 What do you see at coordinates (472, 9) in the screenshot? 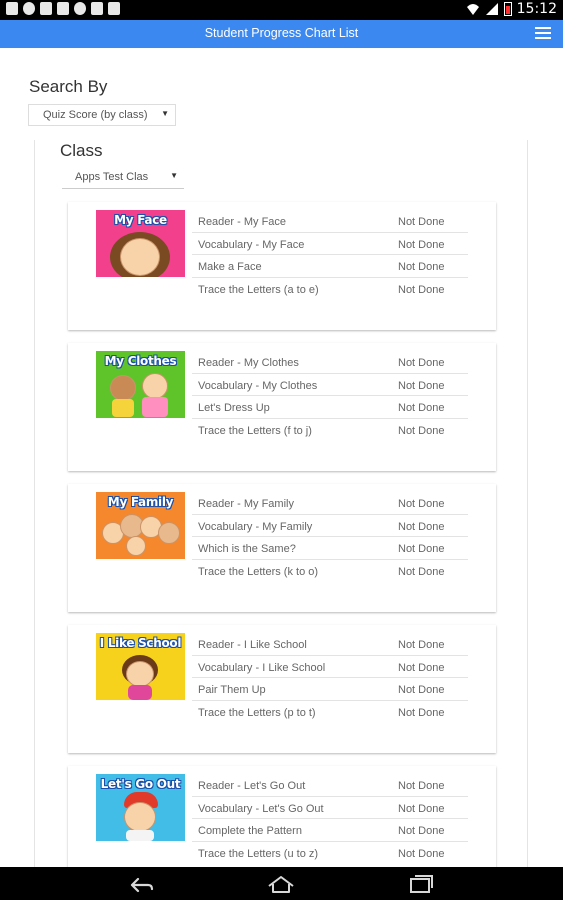
I see `wifi-icon` at bounding box center [472, 9].